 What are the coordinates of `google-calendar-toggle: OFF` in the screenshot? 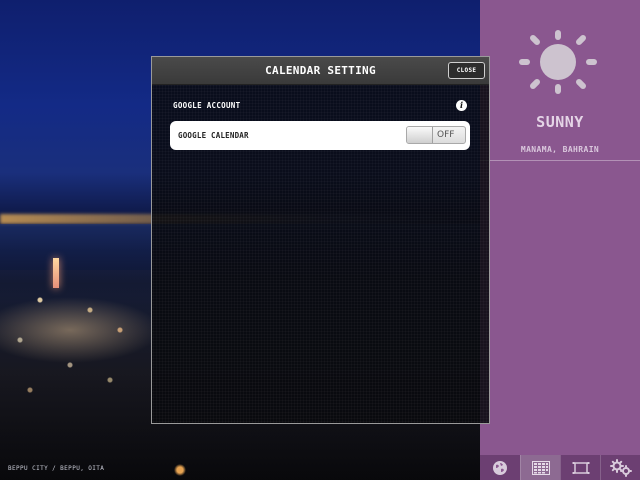 It's located at (436, 135).